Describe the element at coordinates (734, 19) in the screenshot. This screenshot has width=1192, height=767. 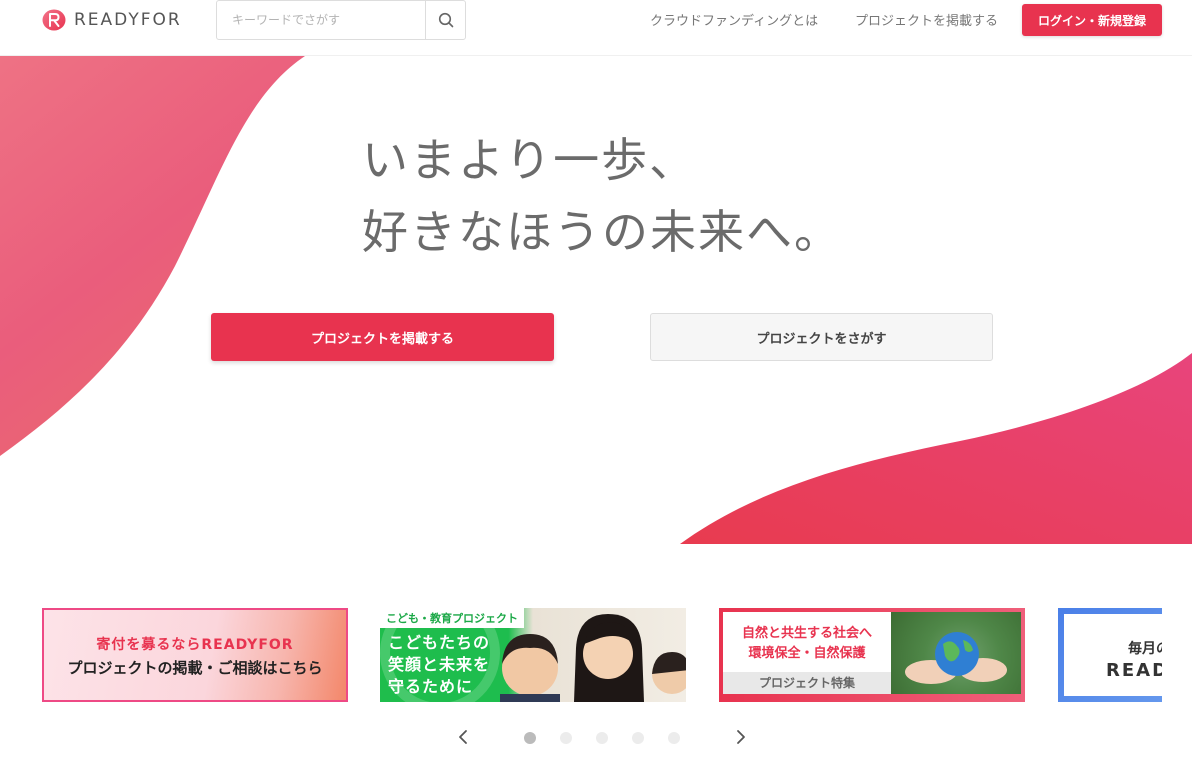
I see `nav-about-crowdfunding: クラウドファンディングとは` at that location.